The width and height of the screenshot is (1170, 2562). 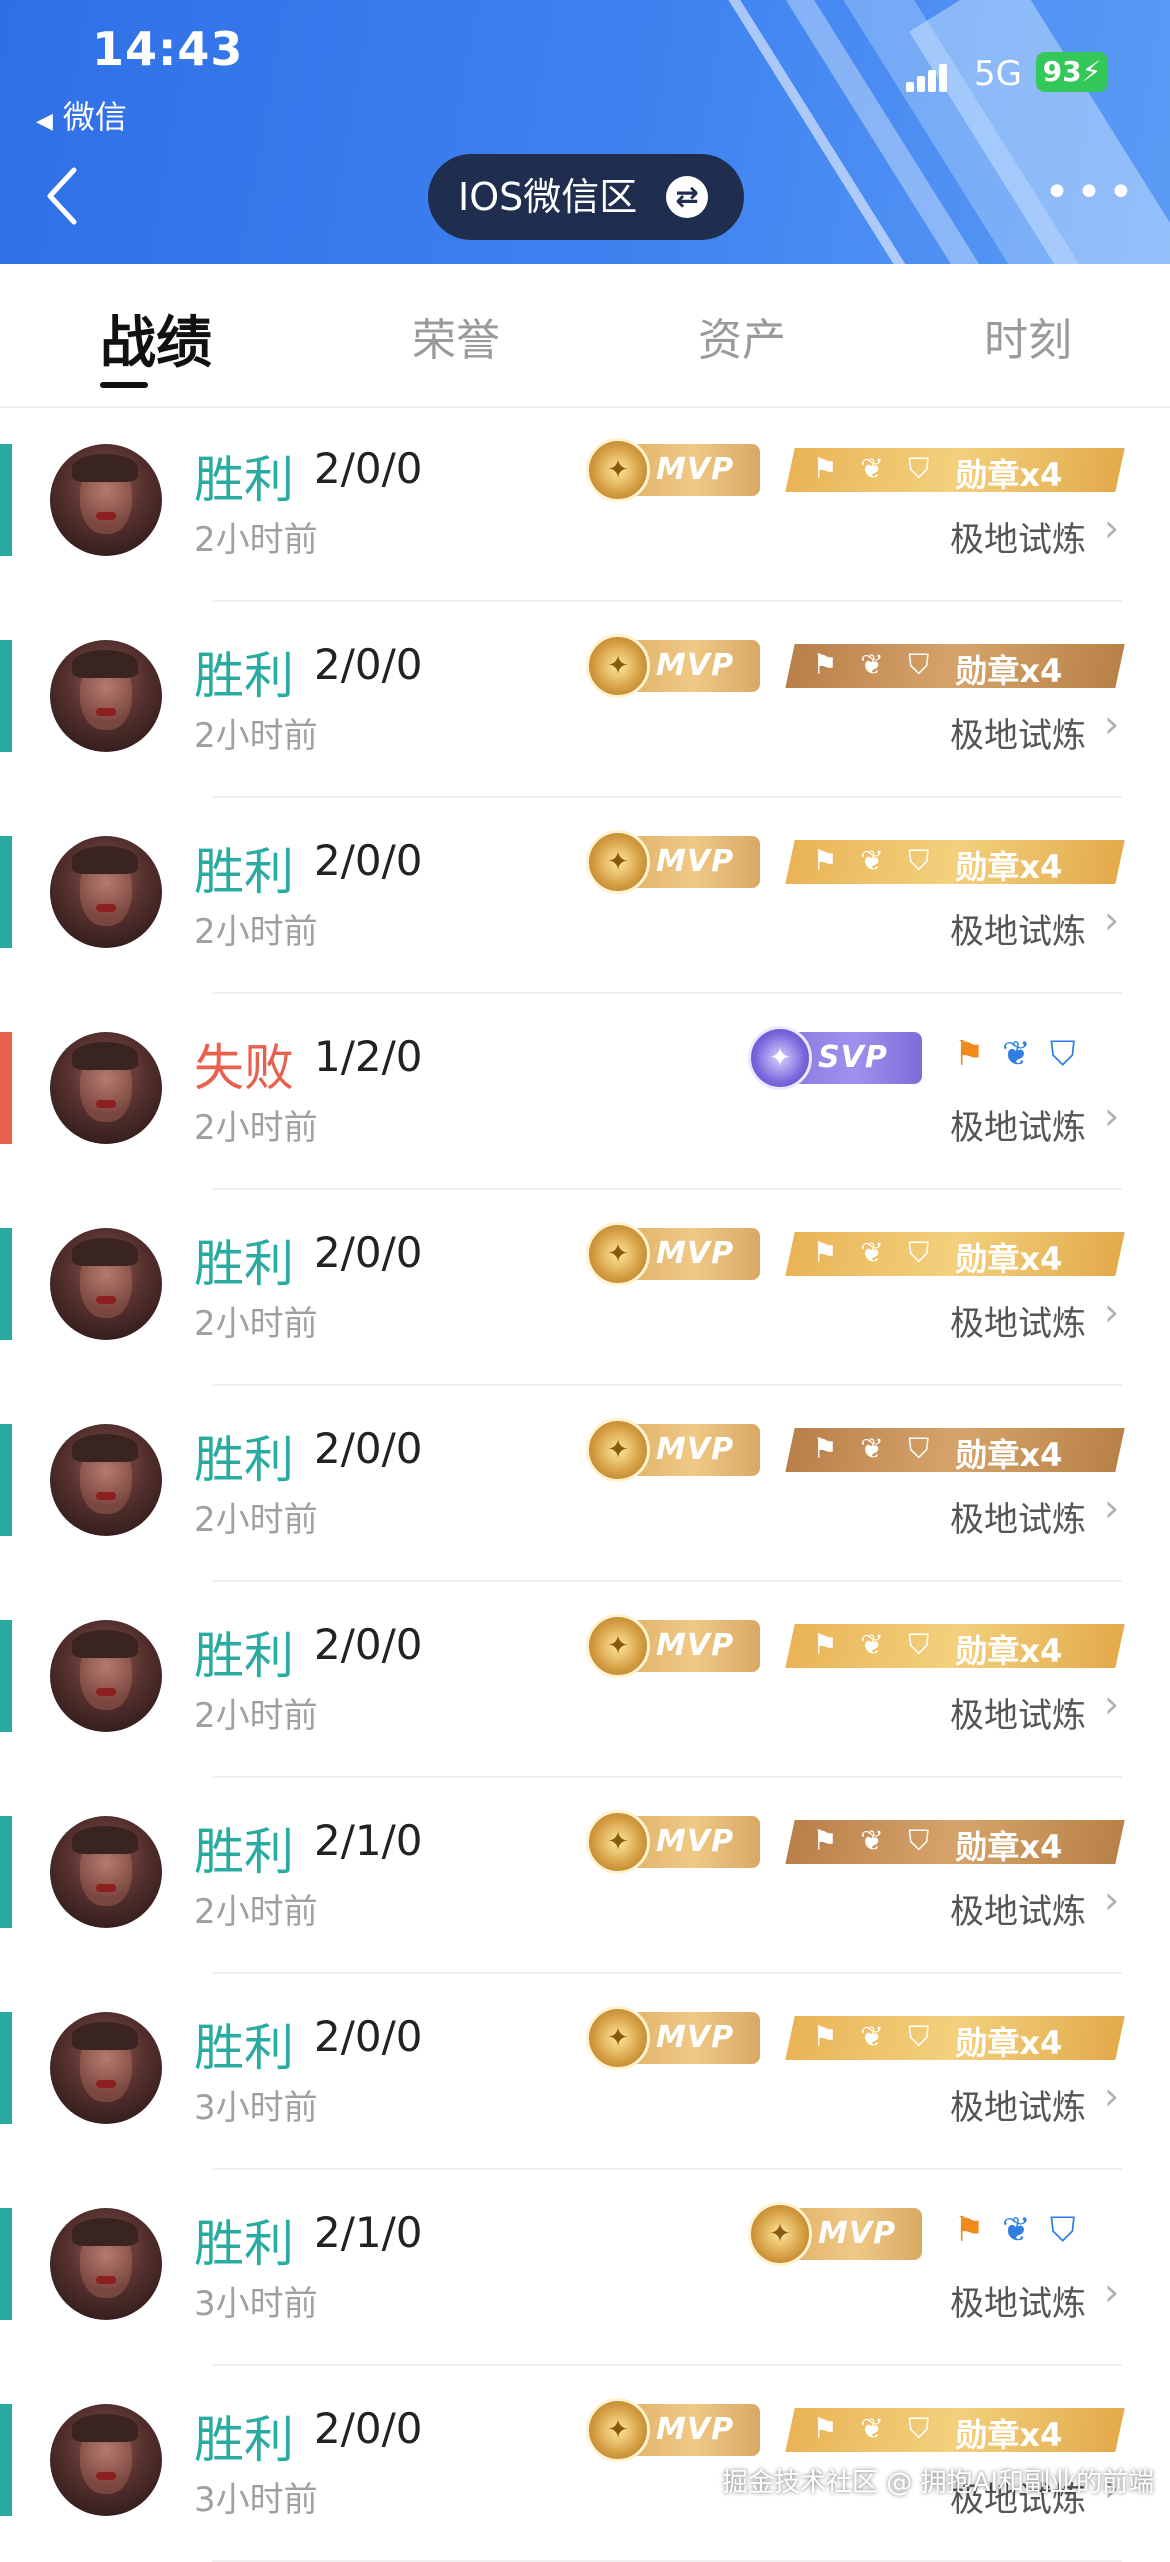 I want to click on watermark: 掘金技术社区 @ 拥抱AI和副业的前端, so click(x=938, y=2483).